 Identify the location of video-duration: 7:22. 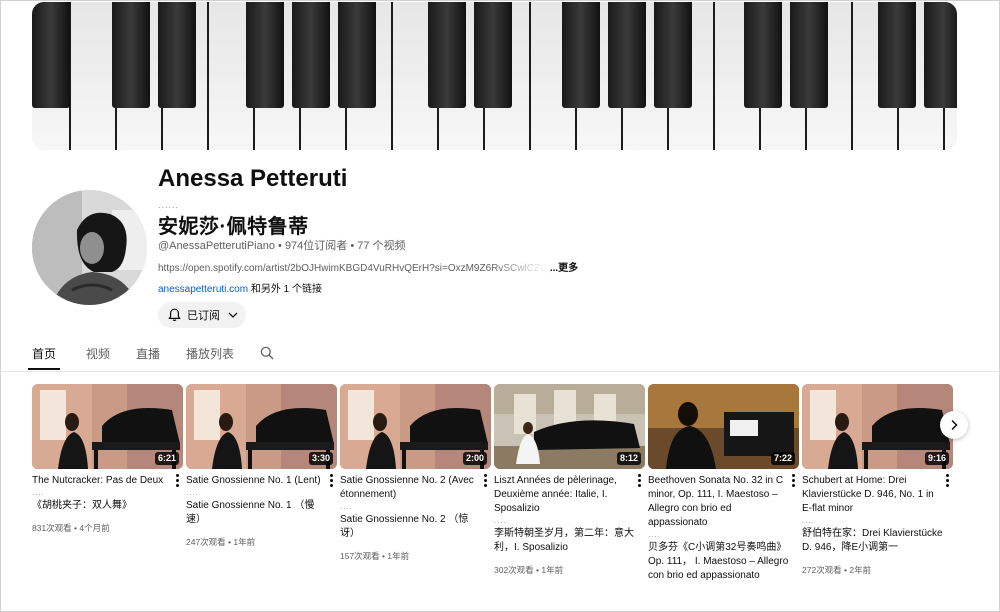
(782, 458).